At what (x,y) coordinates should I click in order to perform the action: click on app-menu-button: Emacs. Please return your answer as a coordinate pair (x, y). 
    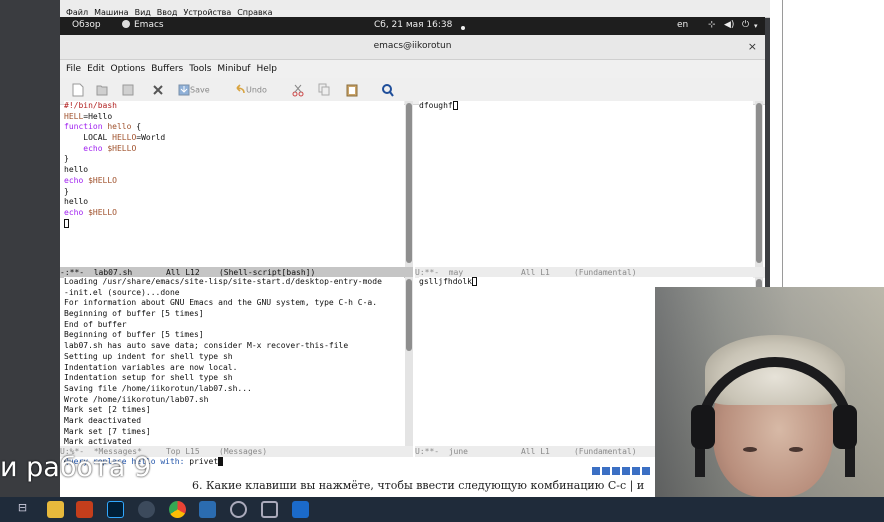
    Looking at the image, I should click on (143, 25).